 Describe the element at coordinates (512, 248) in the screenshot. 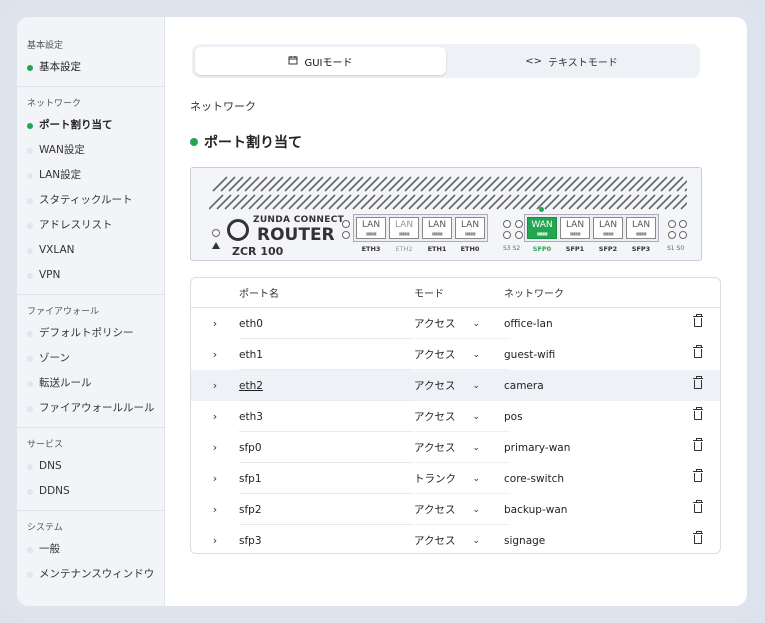

I see `sfp-status-left: S3 S2` at that location.